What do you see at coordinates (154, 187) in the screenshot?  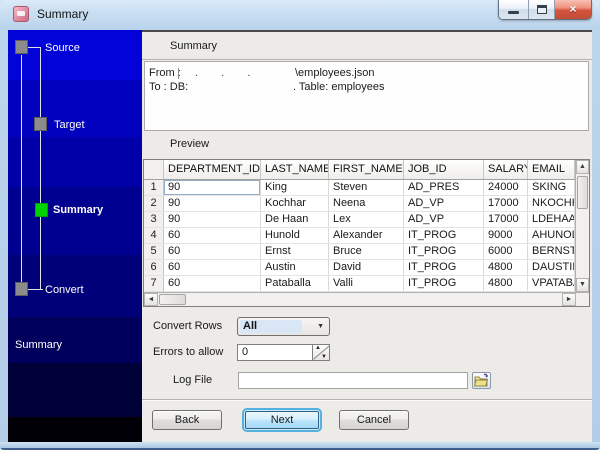 I see `row-number: 1` at bounding box center [154, 187].